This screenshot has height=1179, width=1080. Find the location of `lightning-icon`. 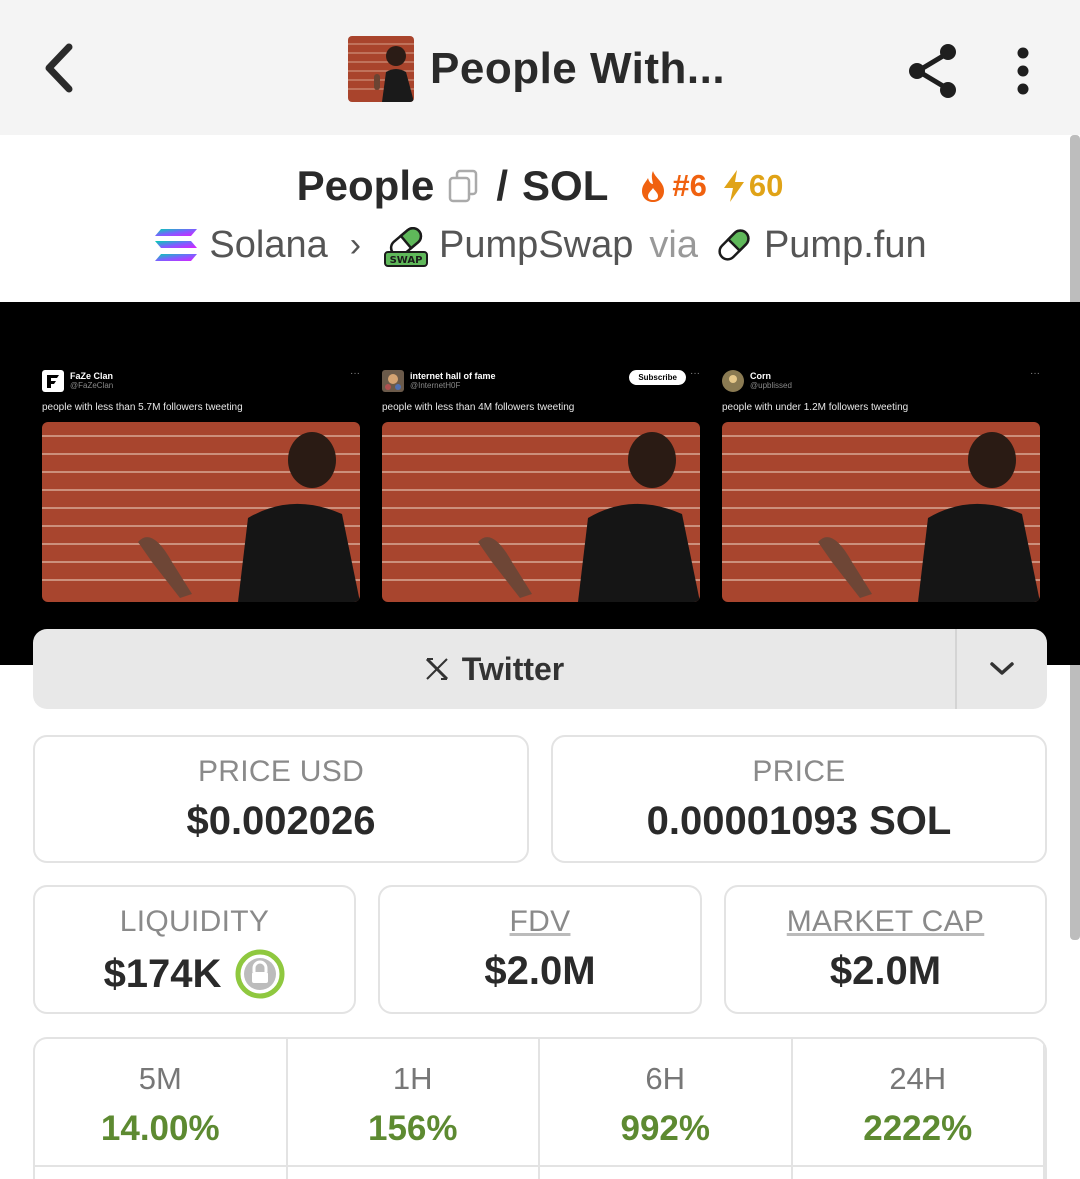

lightning-icon is located at coordinates (733, 186).